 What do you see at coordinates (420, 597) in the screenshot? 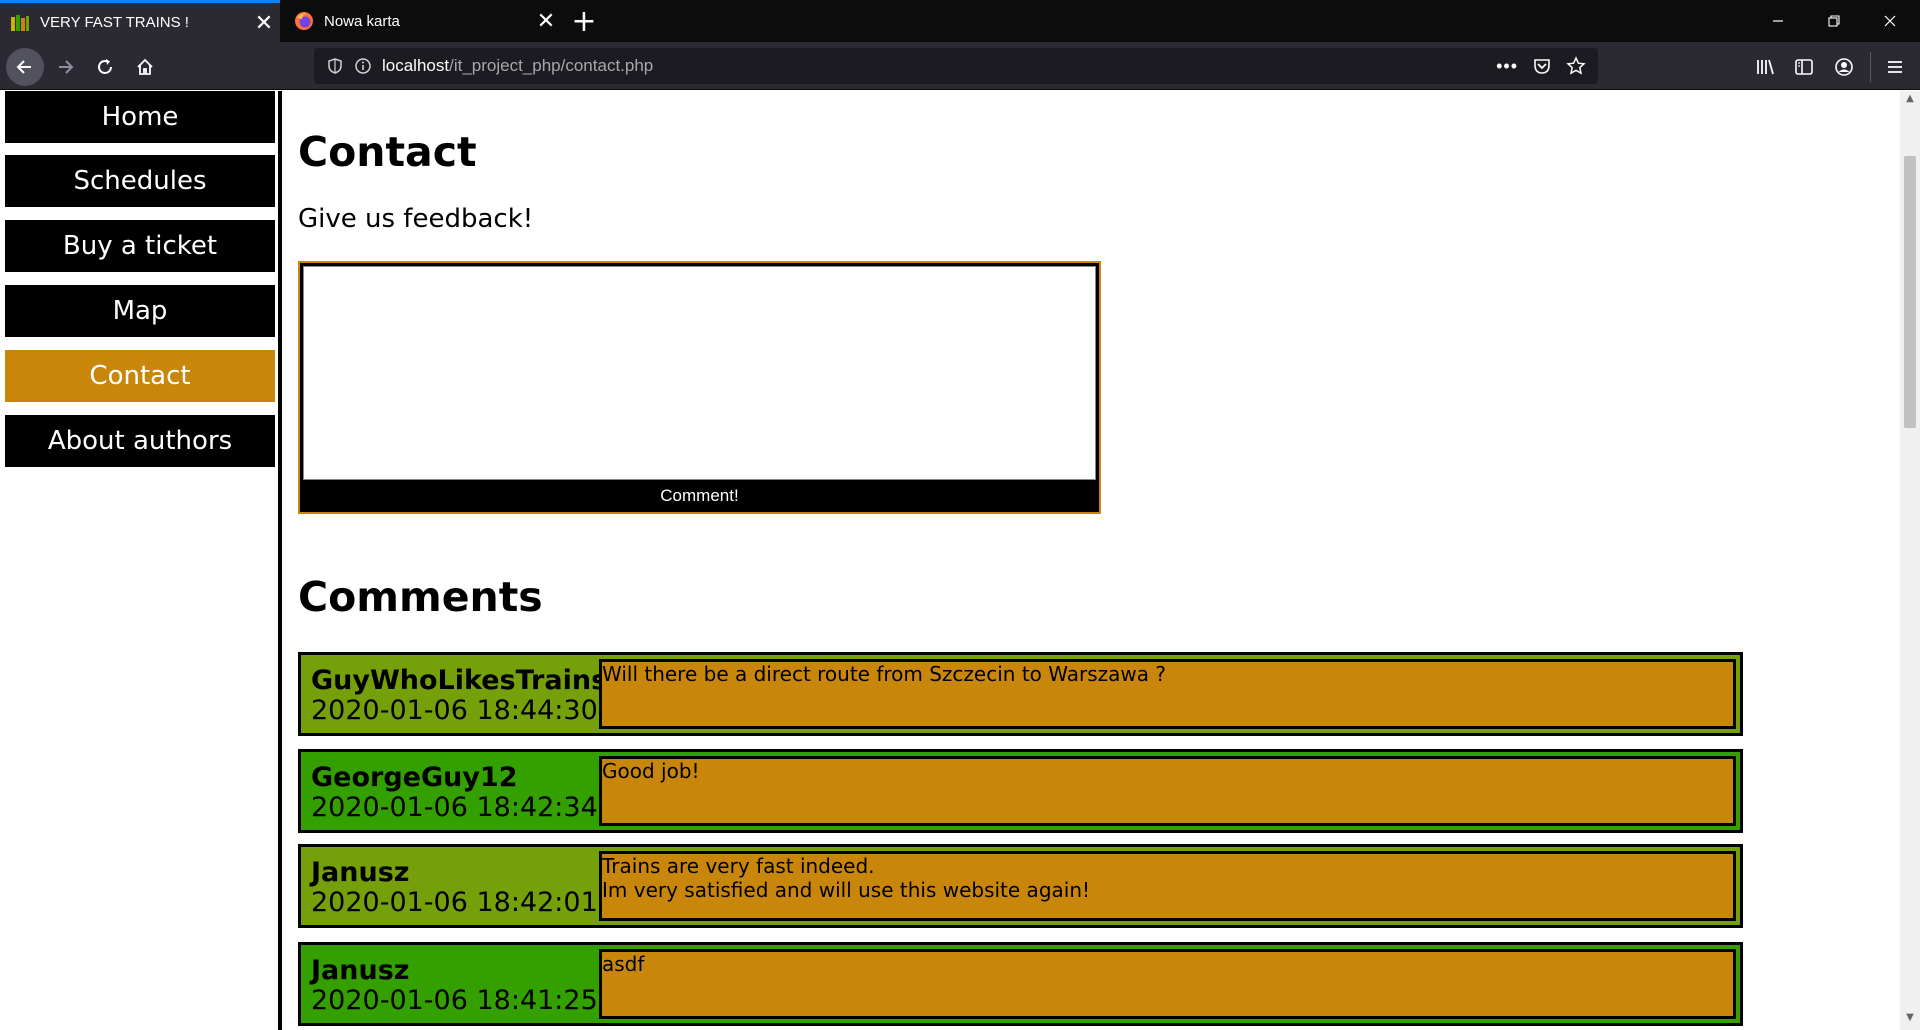
I see `comments-heading: Comments` at bounding box center [420, 597].